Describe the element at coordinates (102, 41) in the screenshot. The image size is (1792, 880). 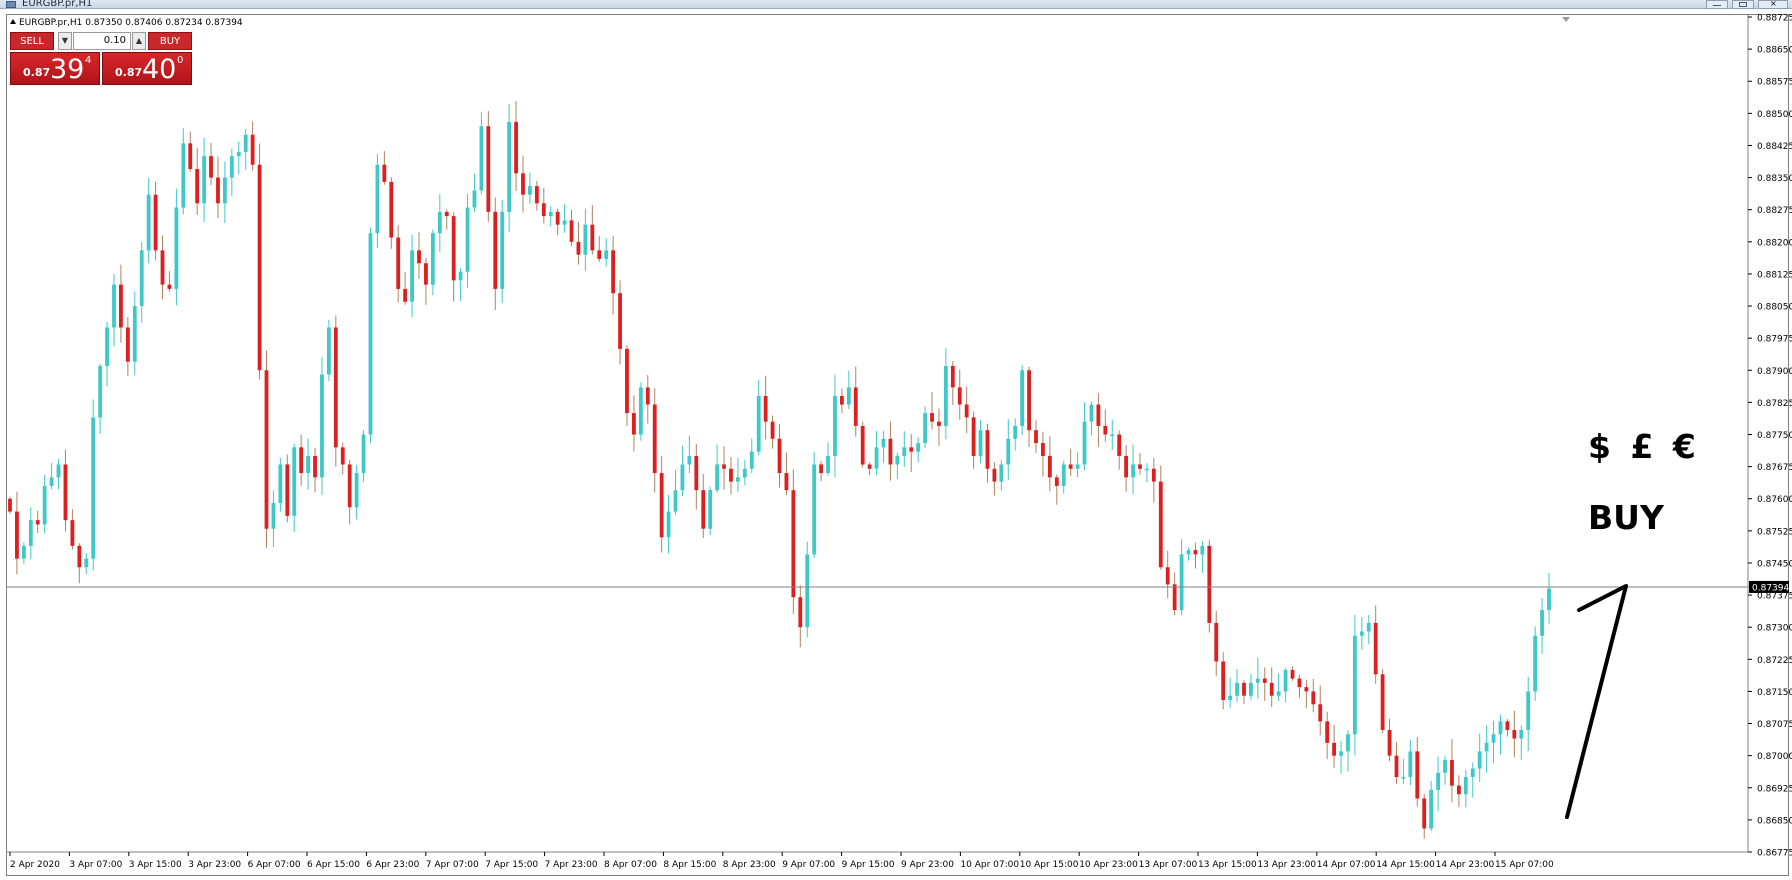
I see `volume-input: 0.10` at that location.